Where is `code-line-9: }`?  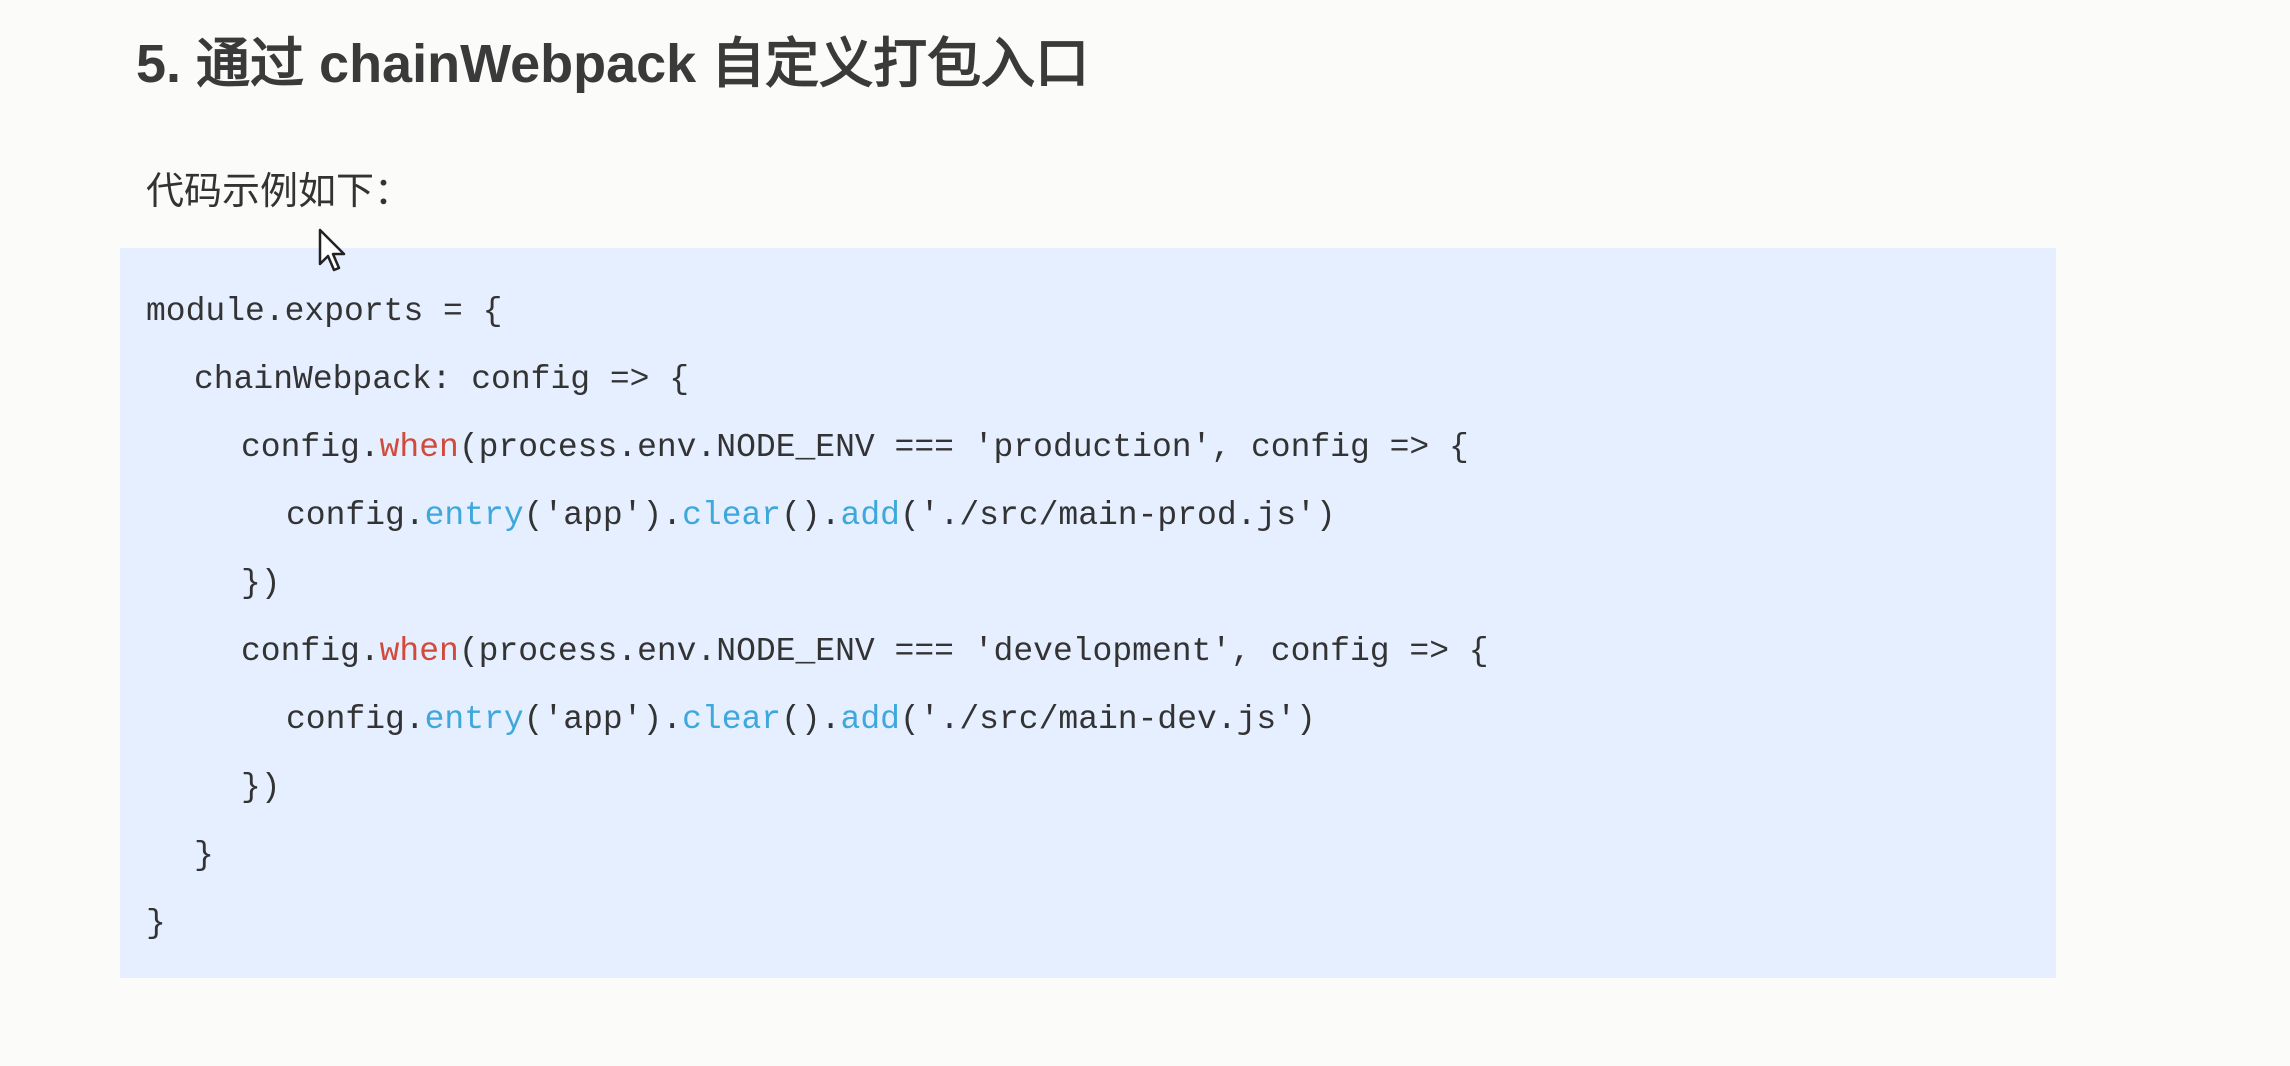 code-line-9: } is located at coordinates (204, 856).